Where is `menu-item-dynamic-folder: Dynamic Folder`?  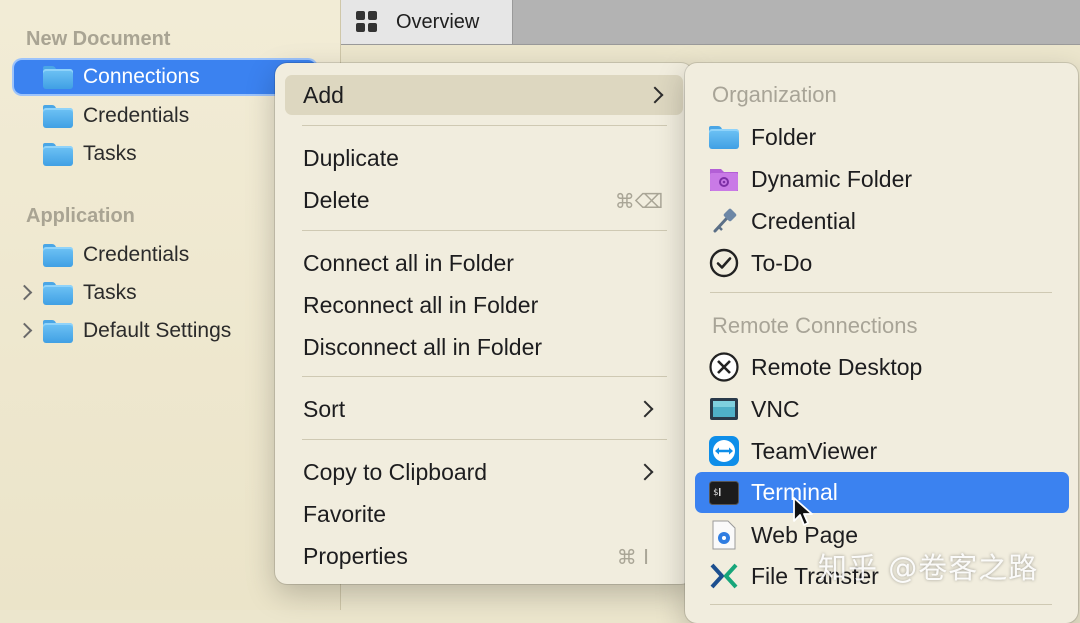
menu-item-dynamic-folder: Dynamic Folder is located at coordinates (884, 179).